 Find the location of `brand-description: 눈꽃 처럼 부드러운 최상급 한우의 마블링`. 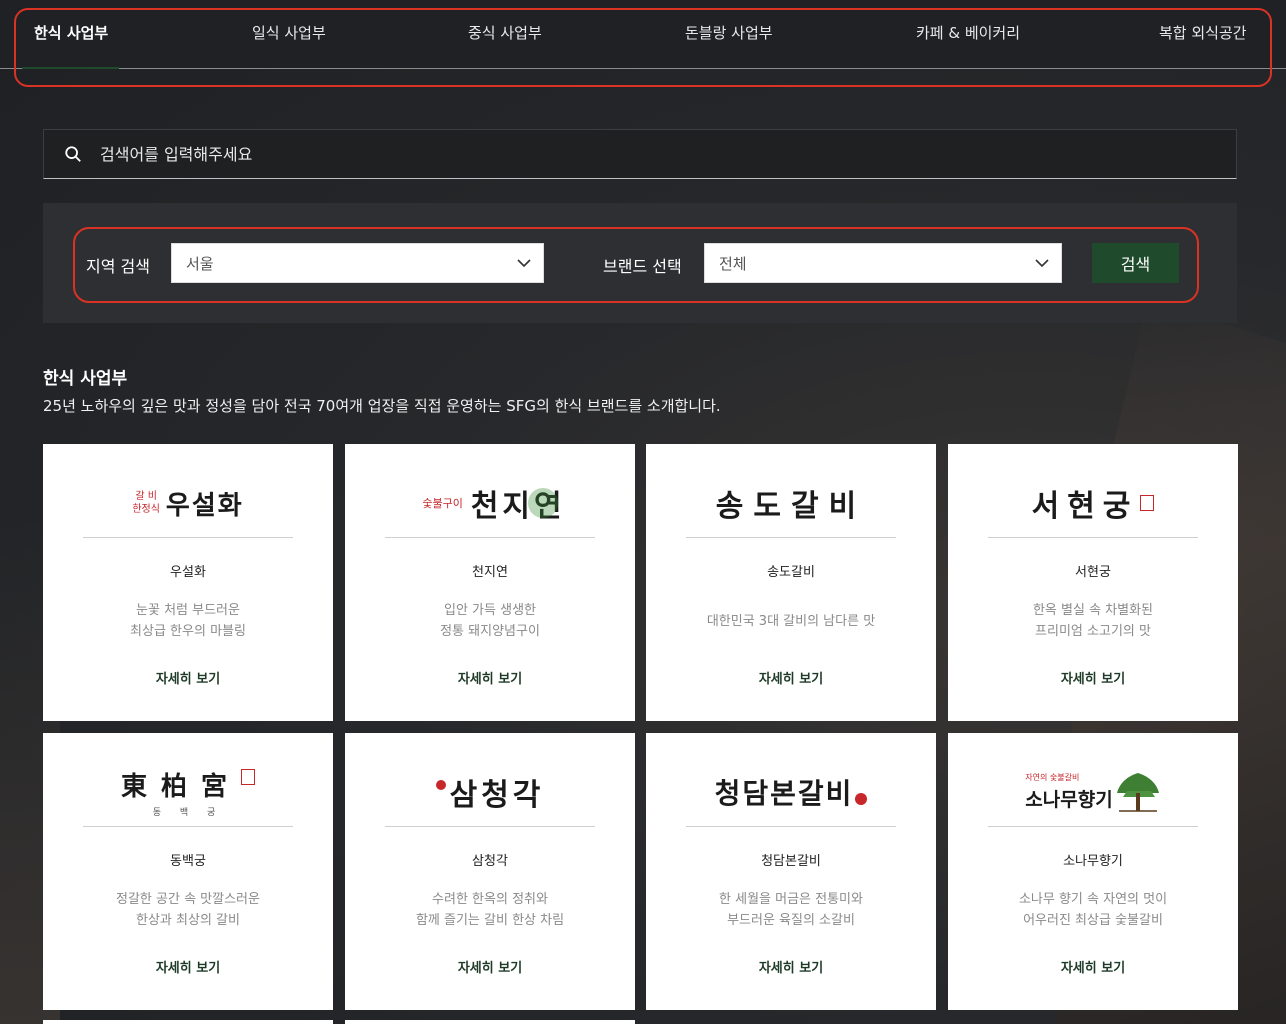

brand-description: 눈꽃 처럼 부드러운 최상급 한우의 마블링 is located at coordinates (188, 621).